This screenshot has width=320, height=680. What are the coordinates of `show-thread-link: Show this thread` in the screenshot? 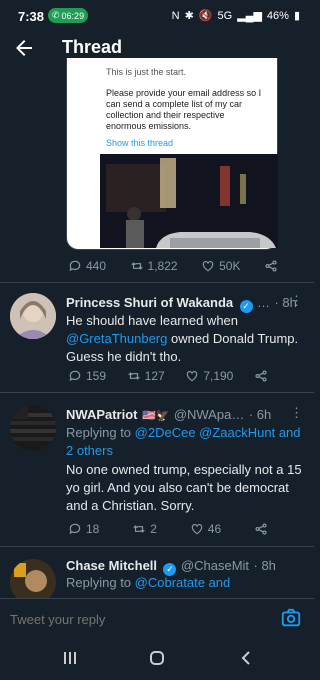 It's located at (139, 143).